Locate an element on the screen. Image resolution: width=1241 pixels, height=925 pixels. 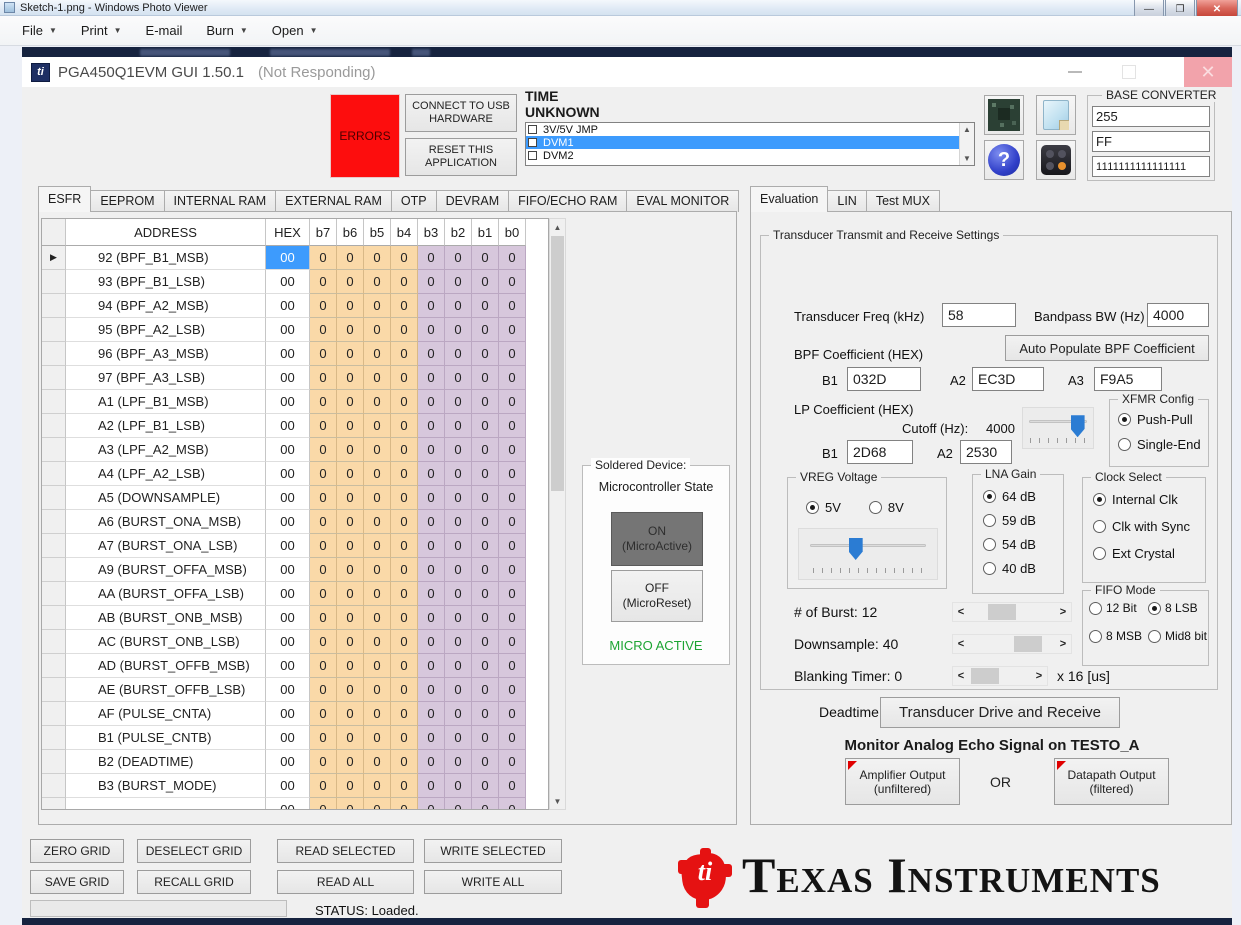
app-close-button: ✕ is located at coordinates (1208, 72).